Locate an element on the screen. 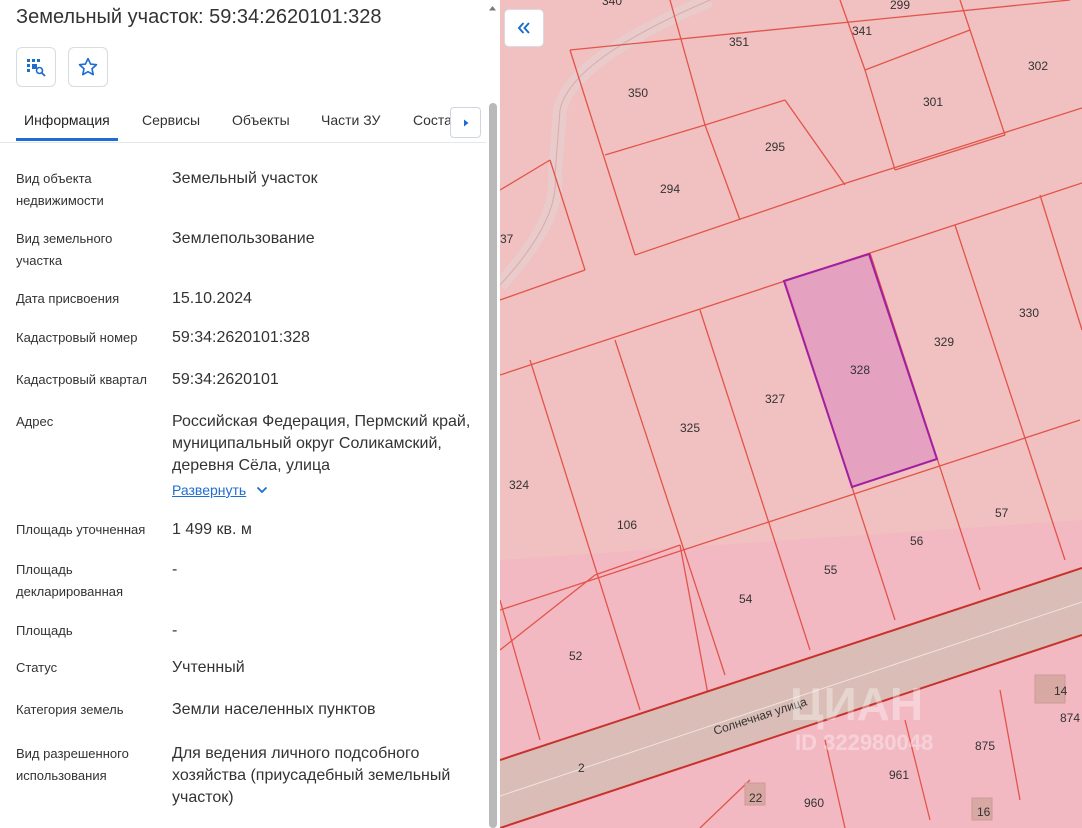  expand-address-link: Развернуть is located at coordinates (220, 490).